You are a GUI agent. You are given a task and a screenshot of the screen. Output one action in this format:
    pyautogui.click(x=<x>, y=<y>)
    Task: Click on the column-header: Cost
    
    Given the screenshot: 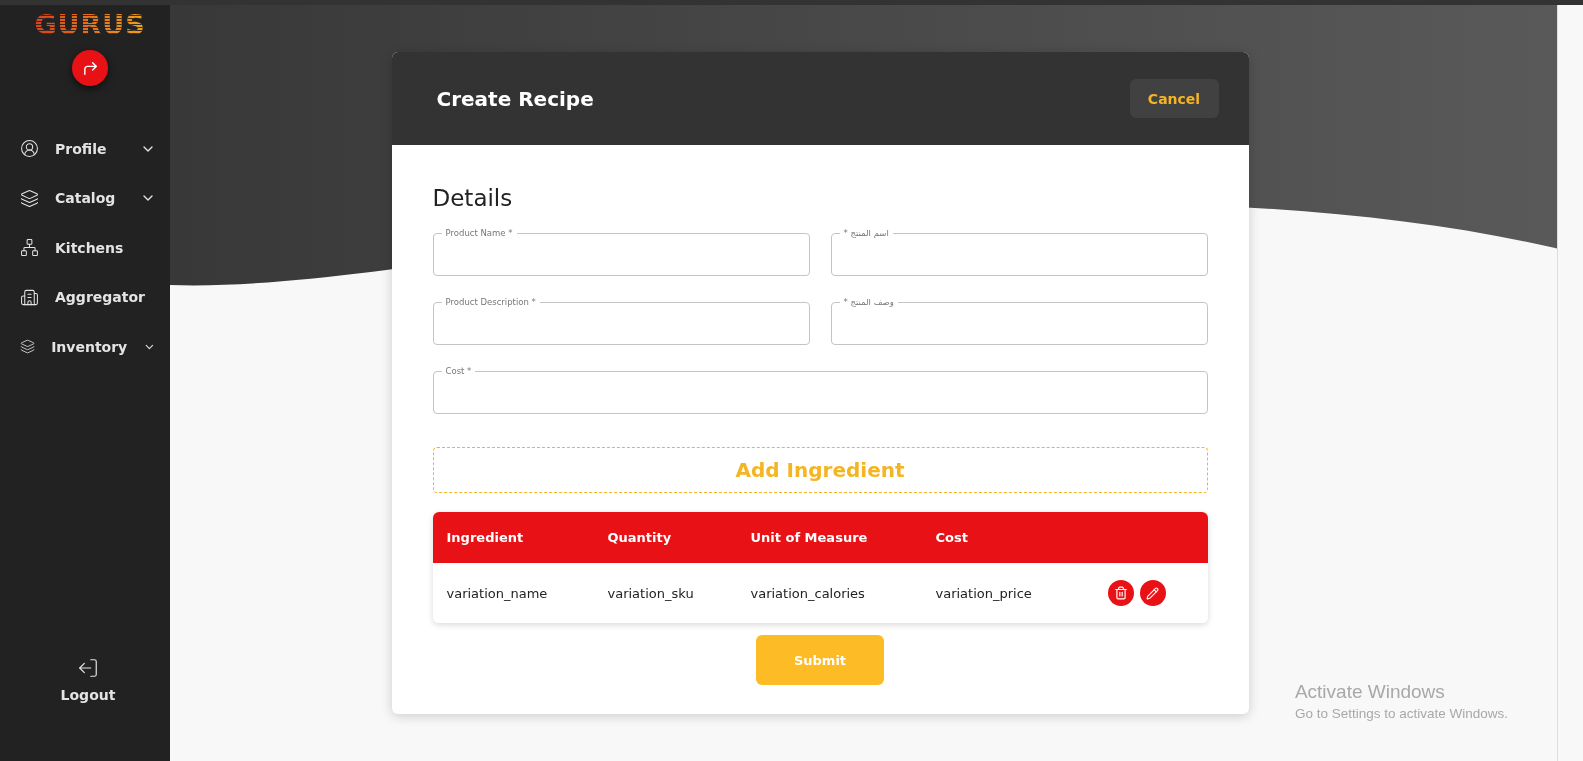 What is the action you would take?
    pyautogui.click(x=952, y=537)
    